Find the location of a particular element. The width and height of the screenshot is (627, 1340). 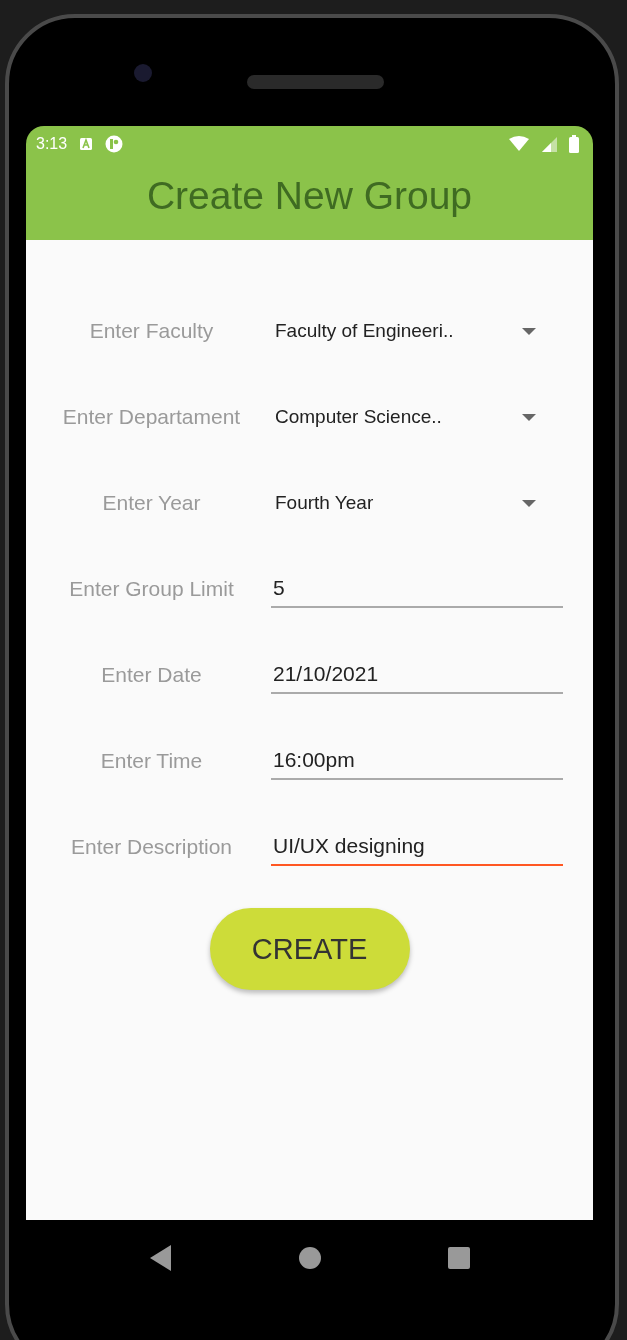

home-icon is located at coordinates (309, 1257).